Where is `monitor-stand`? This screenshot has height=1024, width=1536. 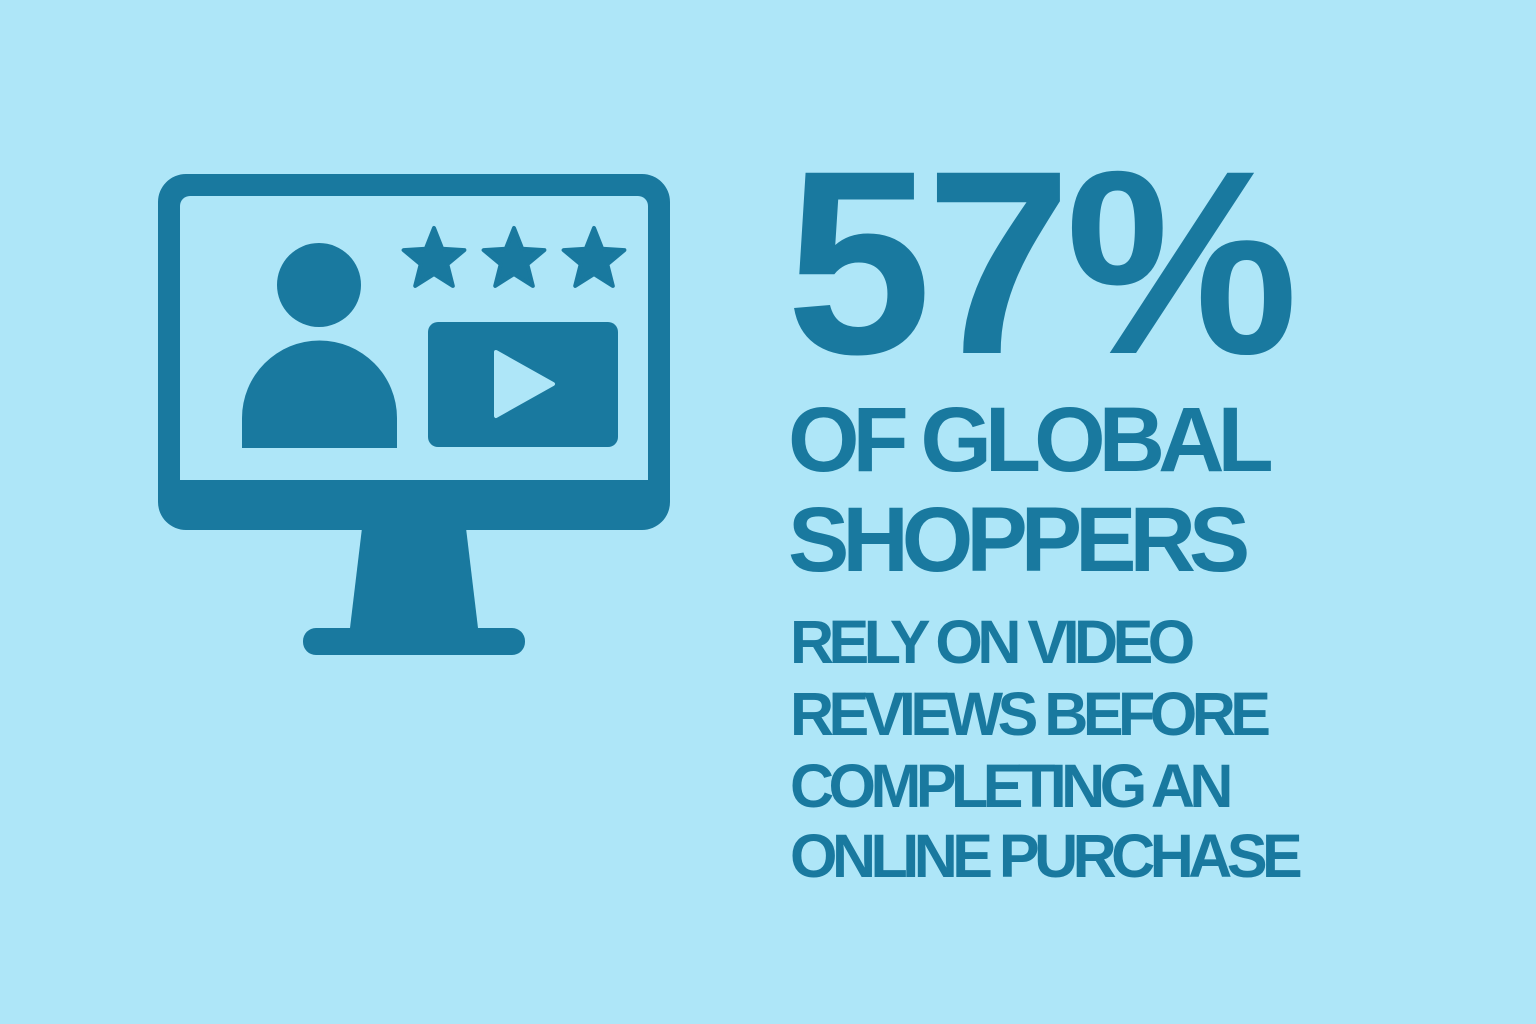
monitor-stand is located at coordinates (414, 578).